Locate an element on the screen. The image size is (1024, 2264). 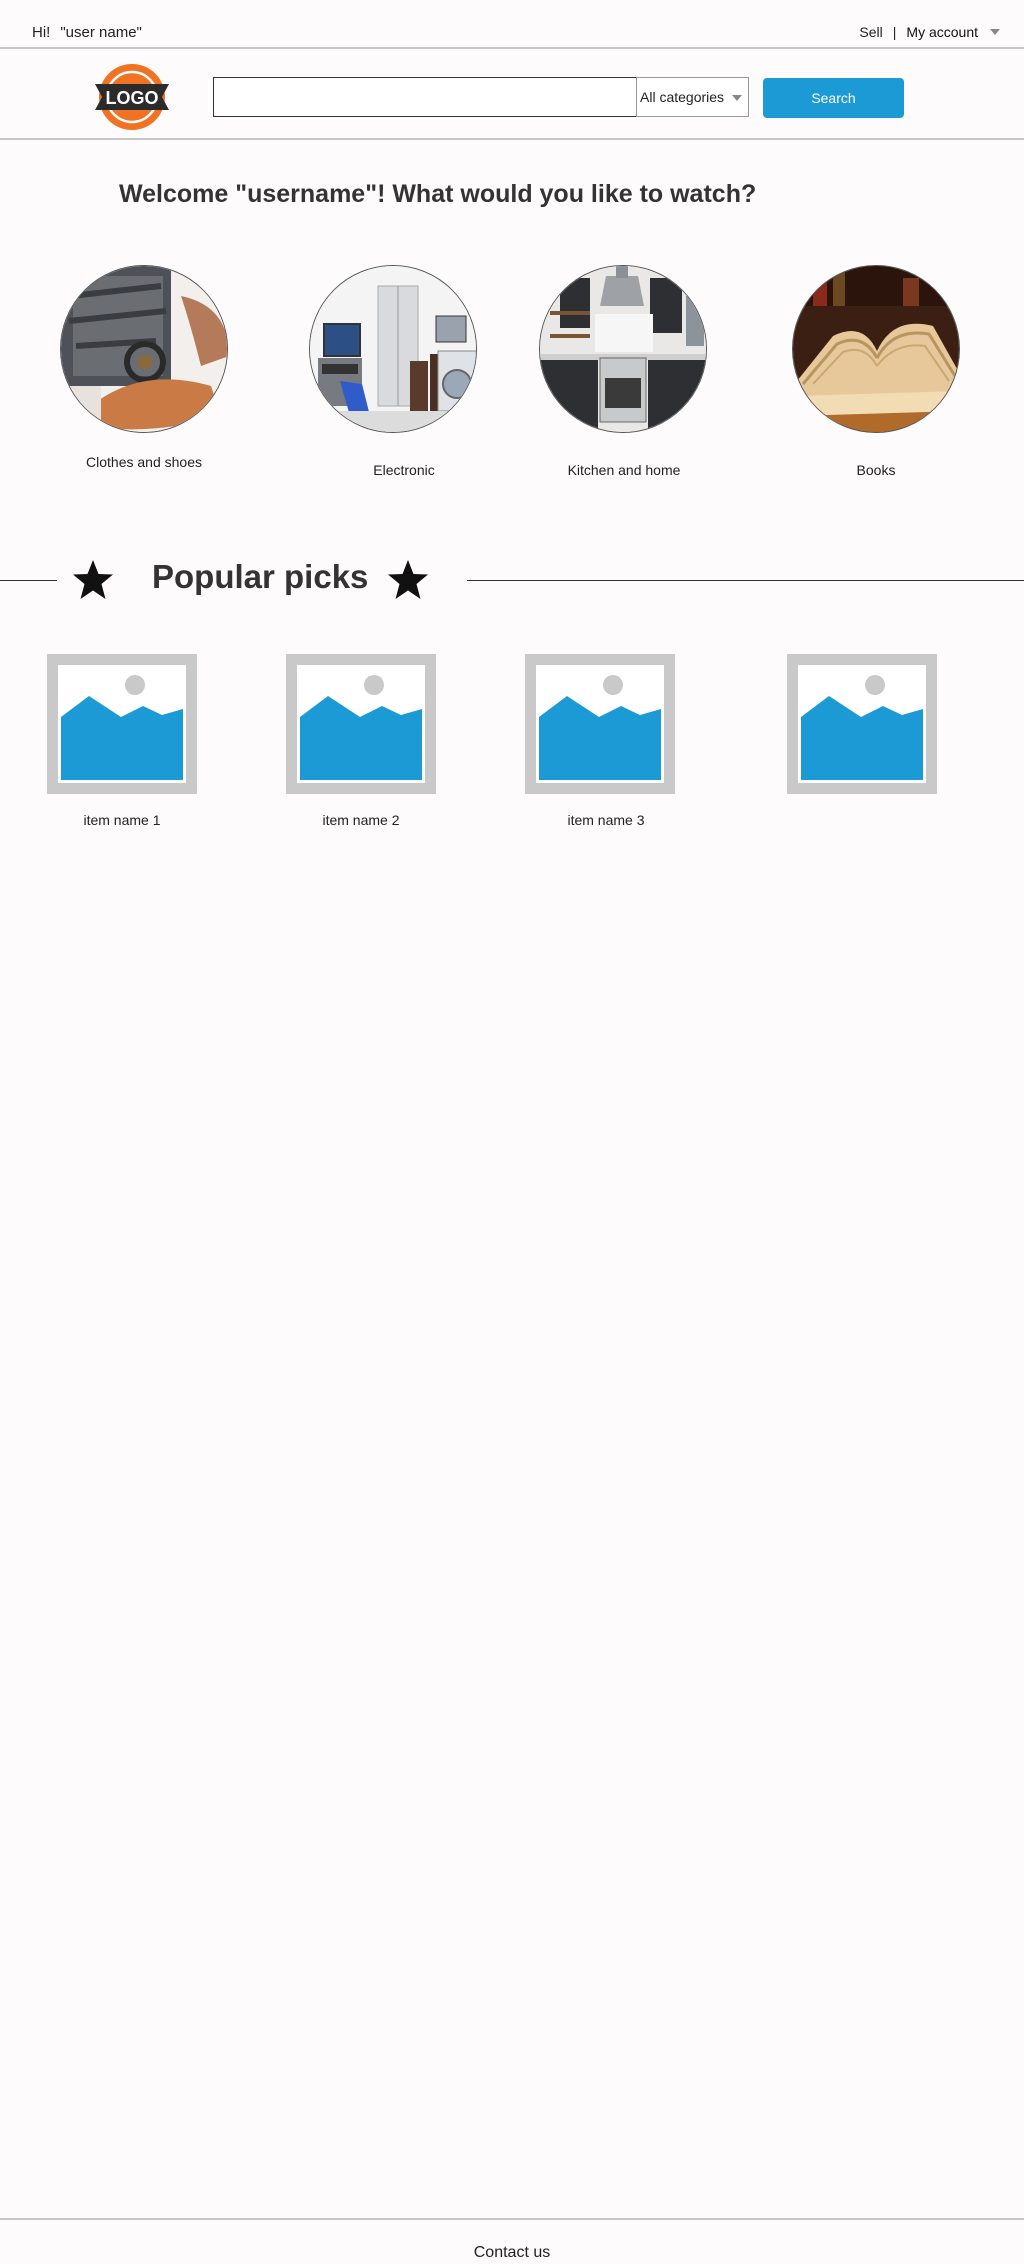
category-select-value: All categories is located at coordinates (682, 97).